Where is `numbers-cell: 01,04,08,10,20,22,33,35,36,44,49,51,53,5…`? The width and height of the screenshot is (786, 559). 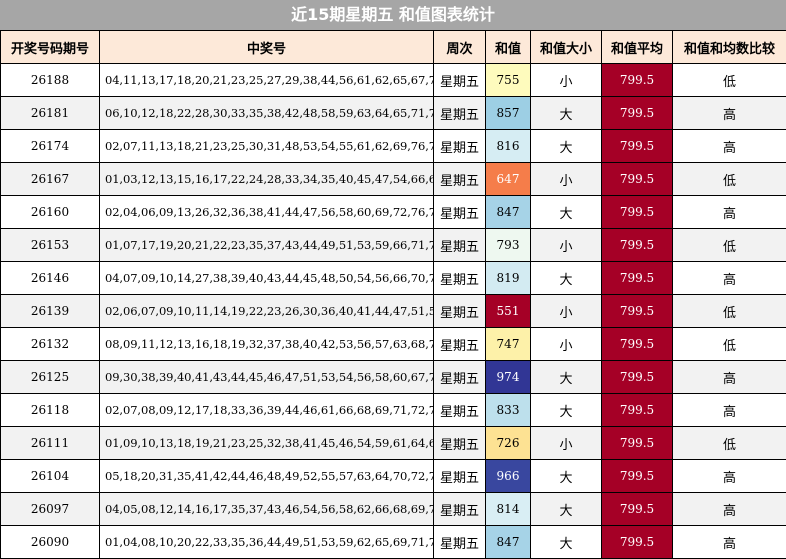 numbers-cell: 01,04,08,10,20,22,33,35,36,44,49,51,53,5… is located at coordinates (266, 542).